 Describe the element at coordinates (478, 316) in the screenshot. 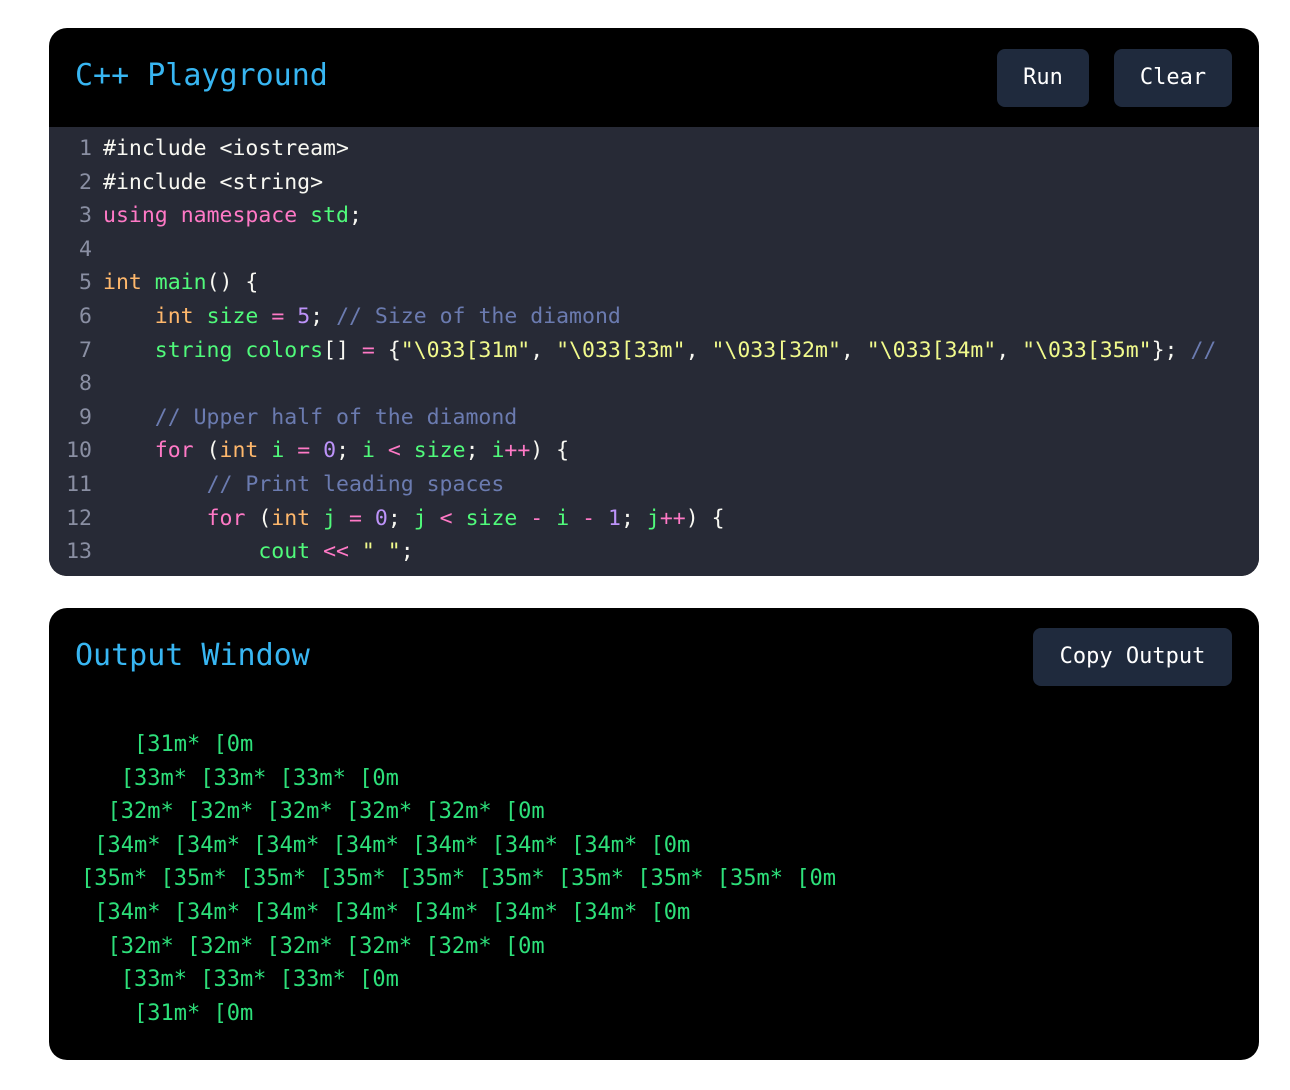

I see `code-token: // Size of the diamond` at that location.